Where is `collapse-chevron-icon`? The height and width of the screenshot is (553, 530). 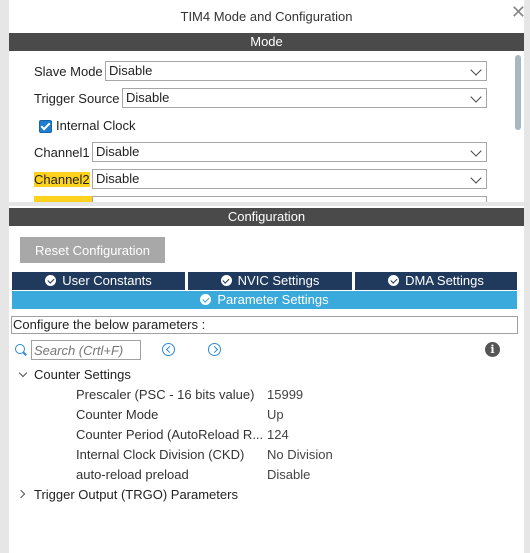 collapse-chevron-icon is located at coordinates (21, 494).